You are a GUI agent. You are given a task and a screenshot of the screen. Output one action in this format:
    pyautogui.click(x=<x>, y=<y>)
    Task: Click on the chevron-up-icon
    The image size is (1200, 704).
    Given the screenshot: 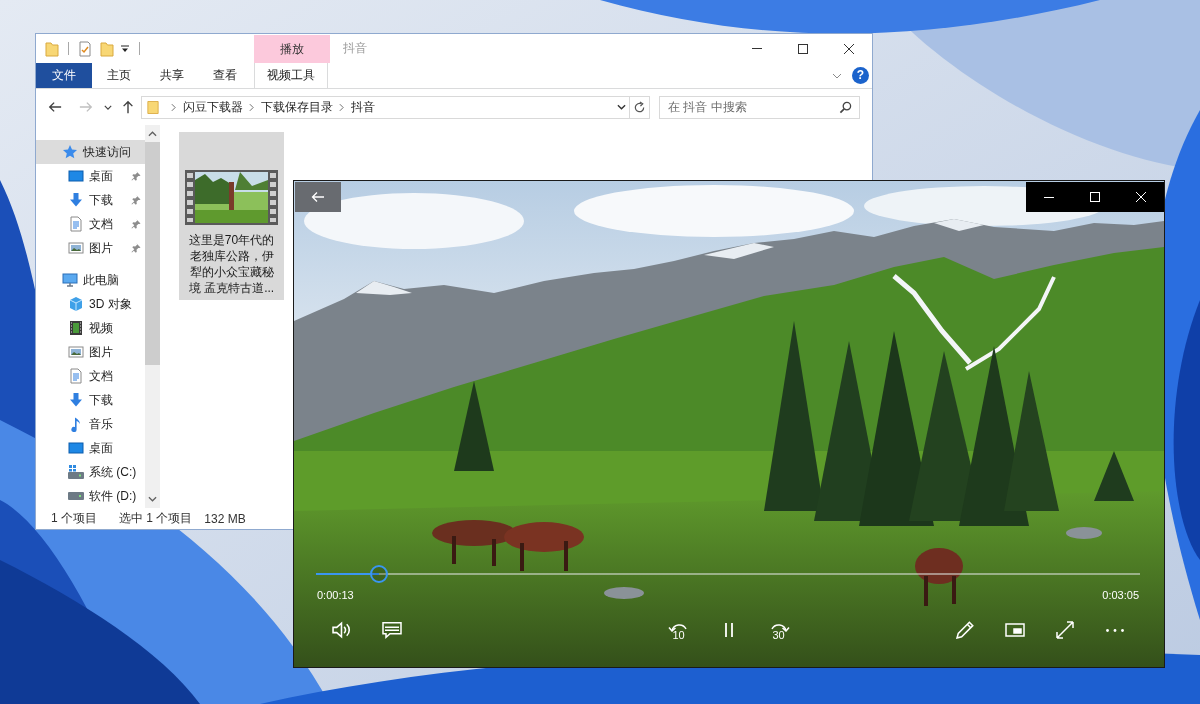 What is the action you would take?
    pyautogui.click(x=152, y=134)
    